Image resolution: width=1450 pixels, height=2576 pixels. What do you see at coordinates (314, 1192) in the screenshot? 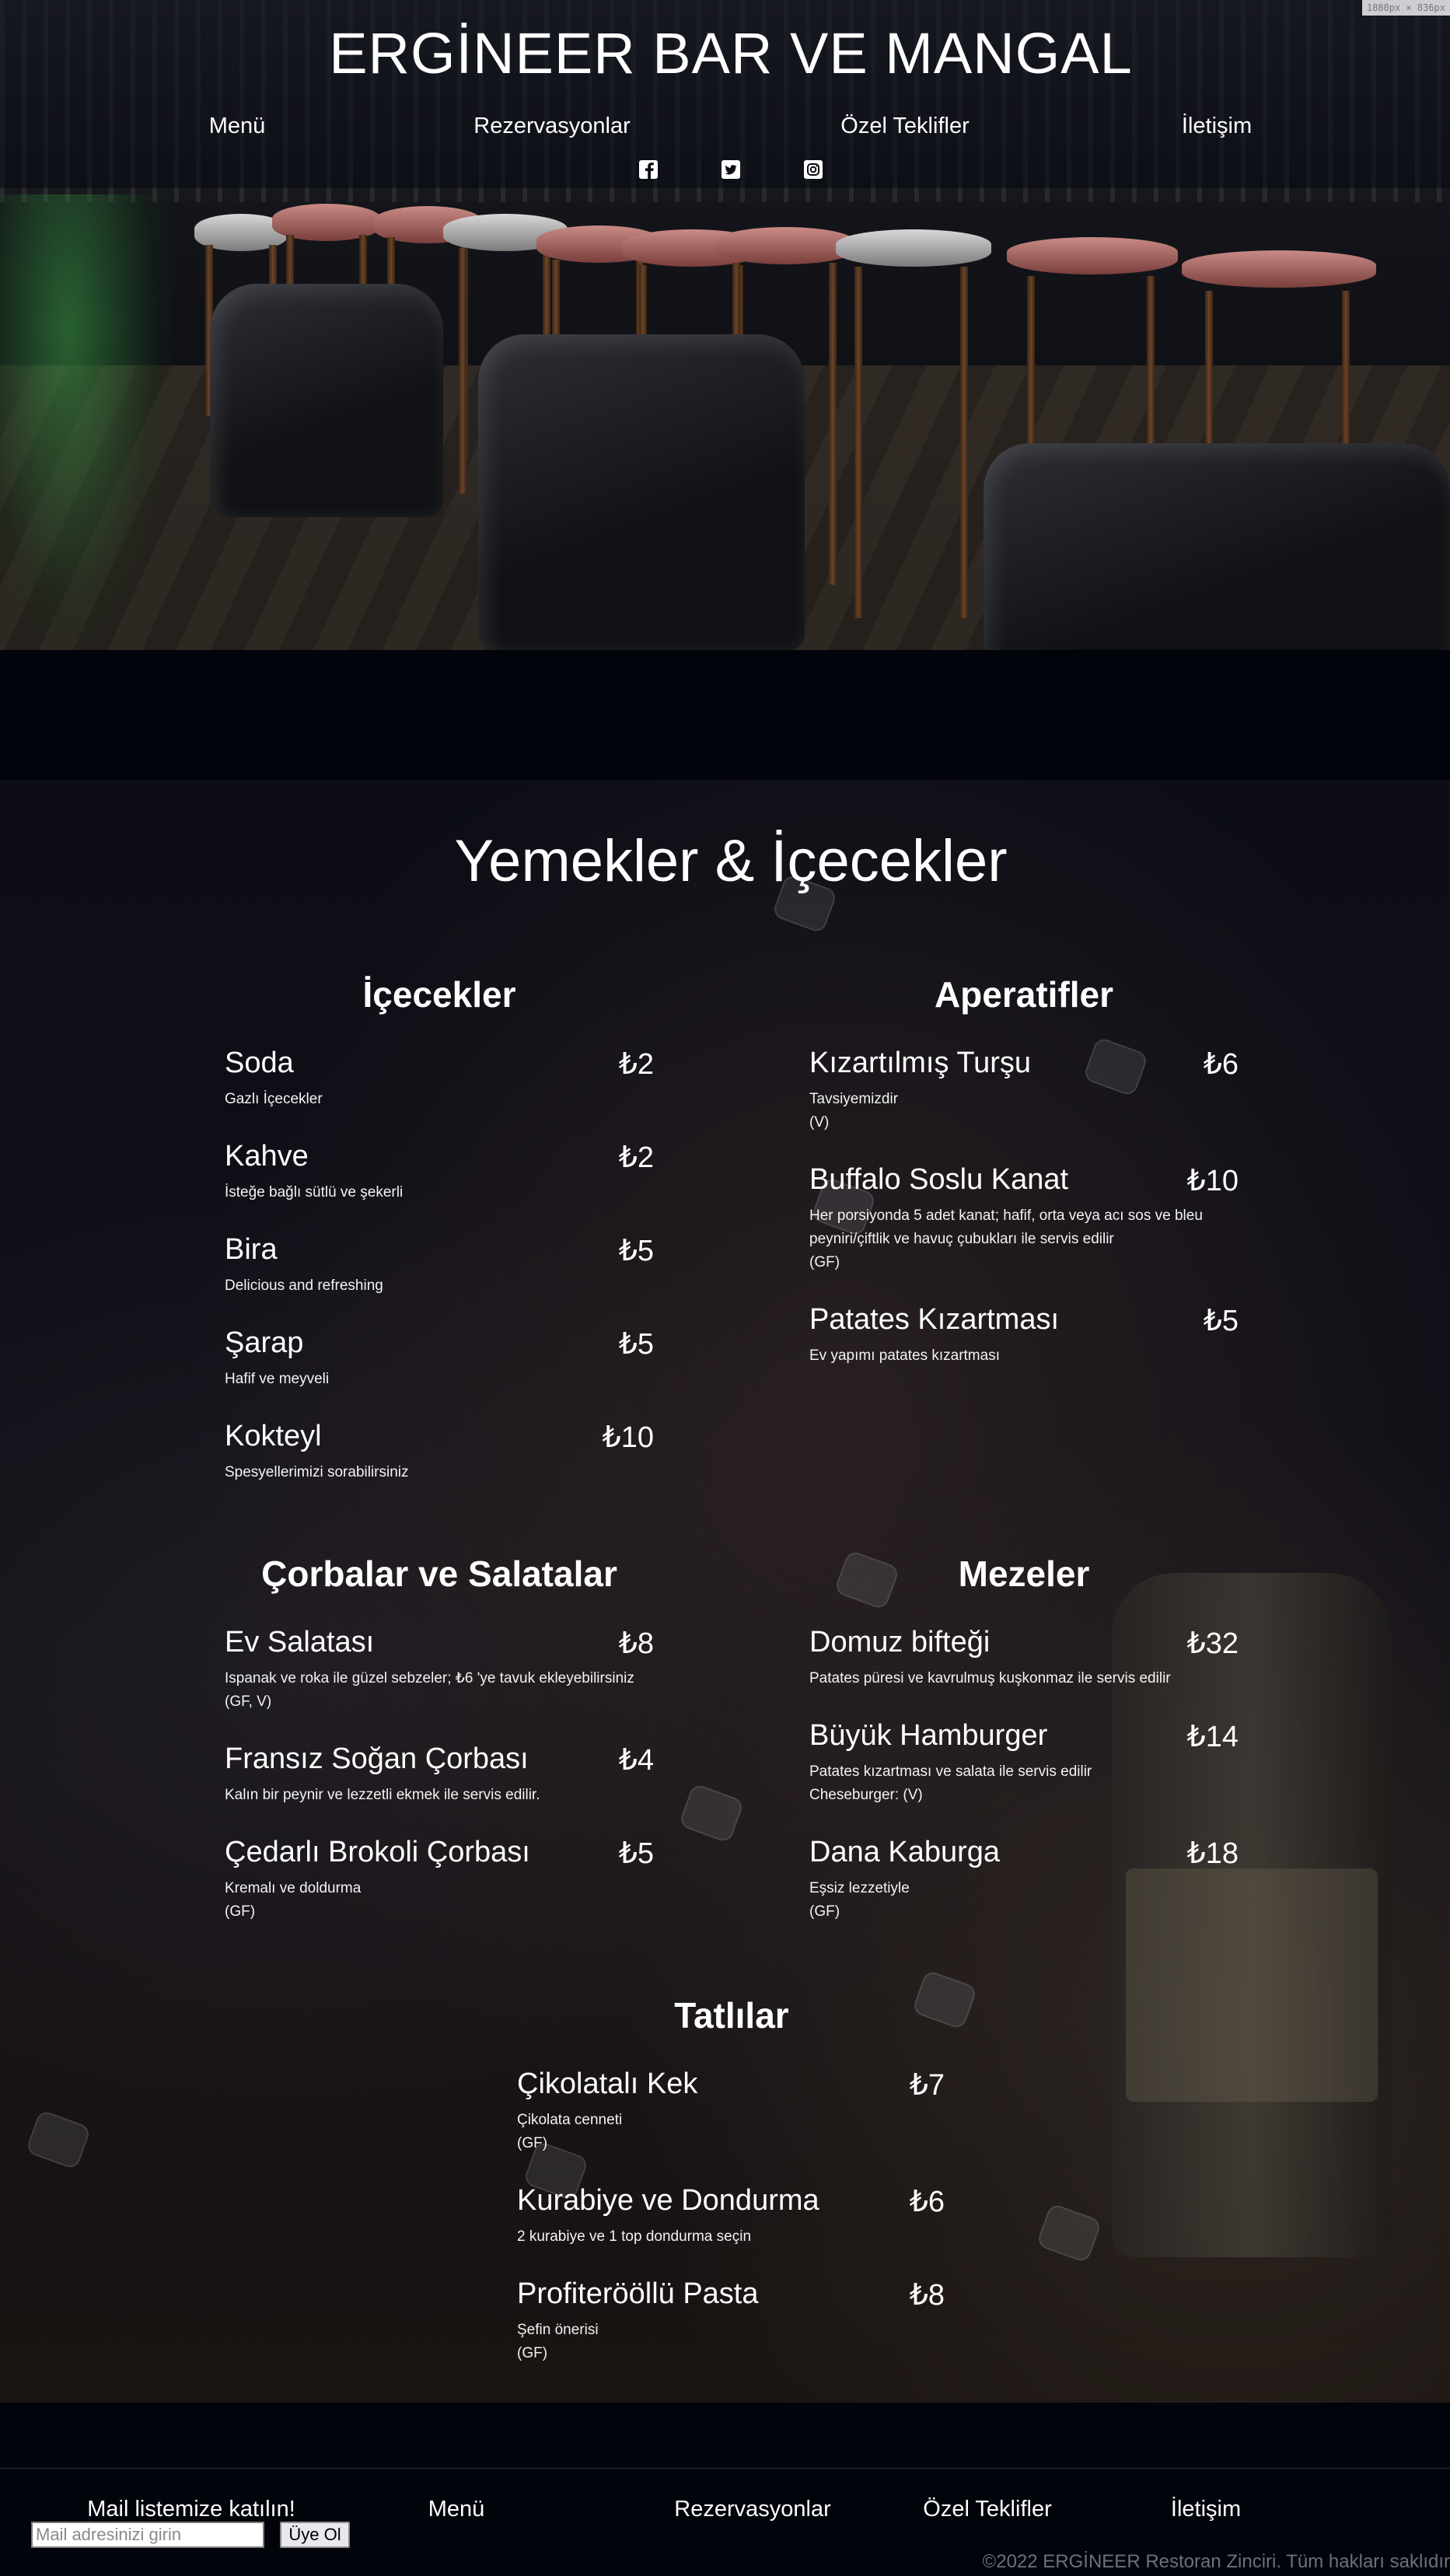
I see `item-description: İsteğe bağlı sütlü ve şekerli` at bounding box center [314, 1192].